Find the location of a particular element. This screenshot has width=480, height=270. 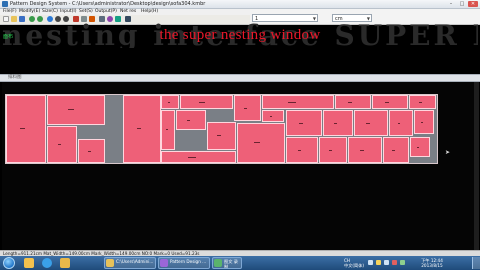

start-orb-icon is located at coordinates (9, 263).